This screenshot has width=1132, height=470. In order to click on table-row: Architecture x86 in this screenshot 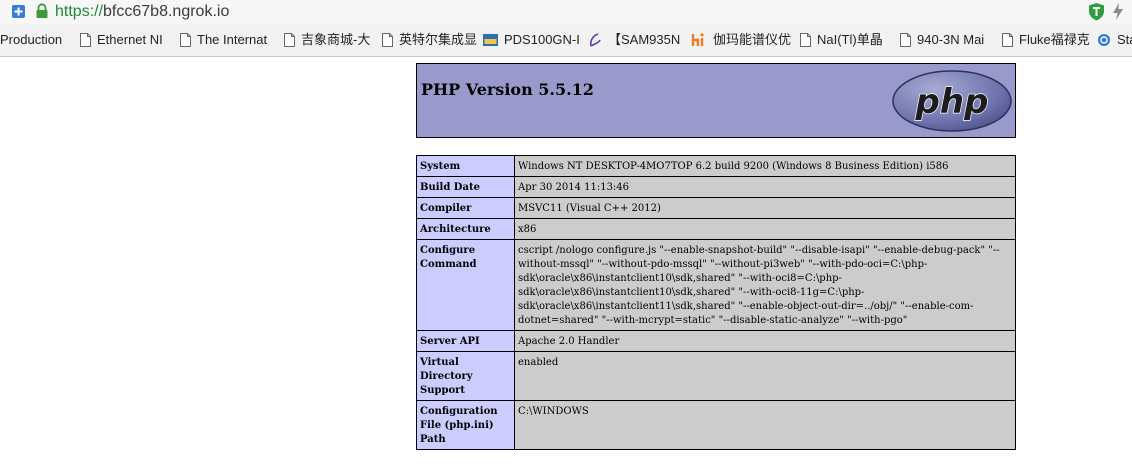, I will do `click(716, 229)`.